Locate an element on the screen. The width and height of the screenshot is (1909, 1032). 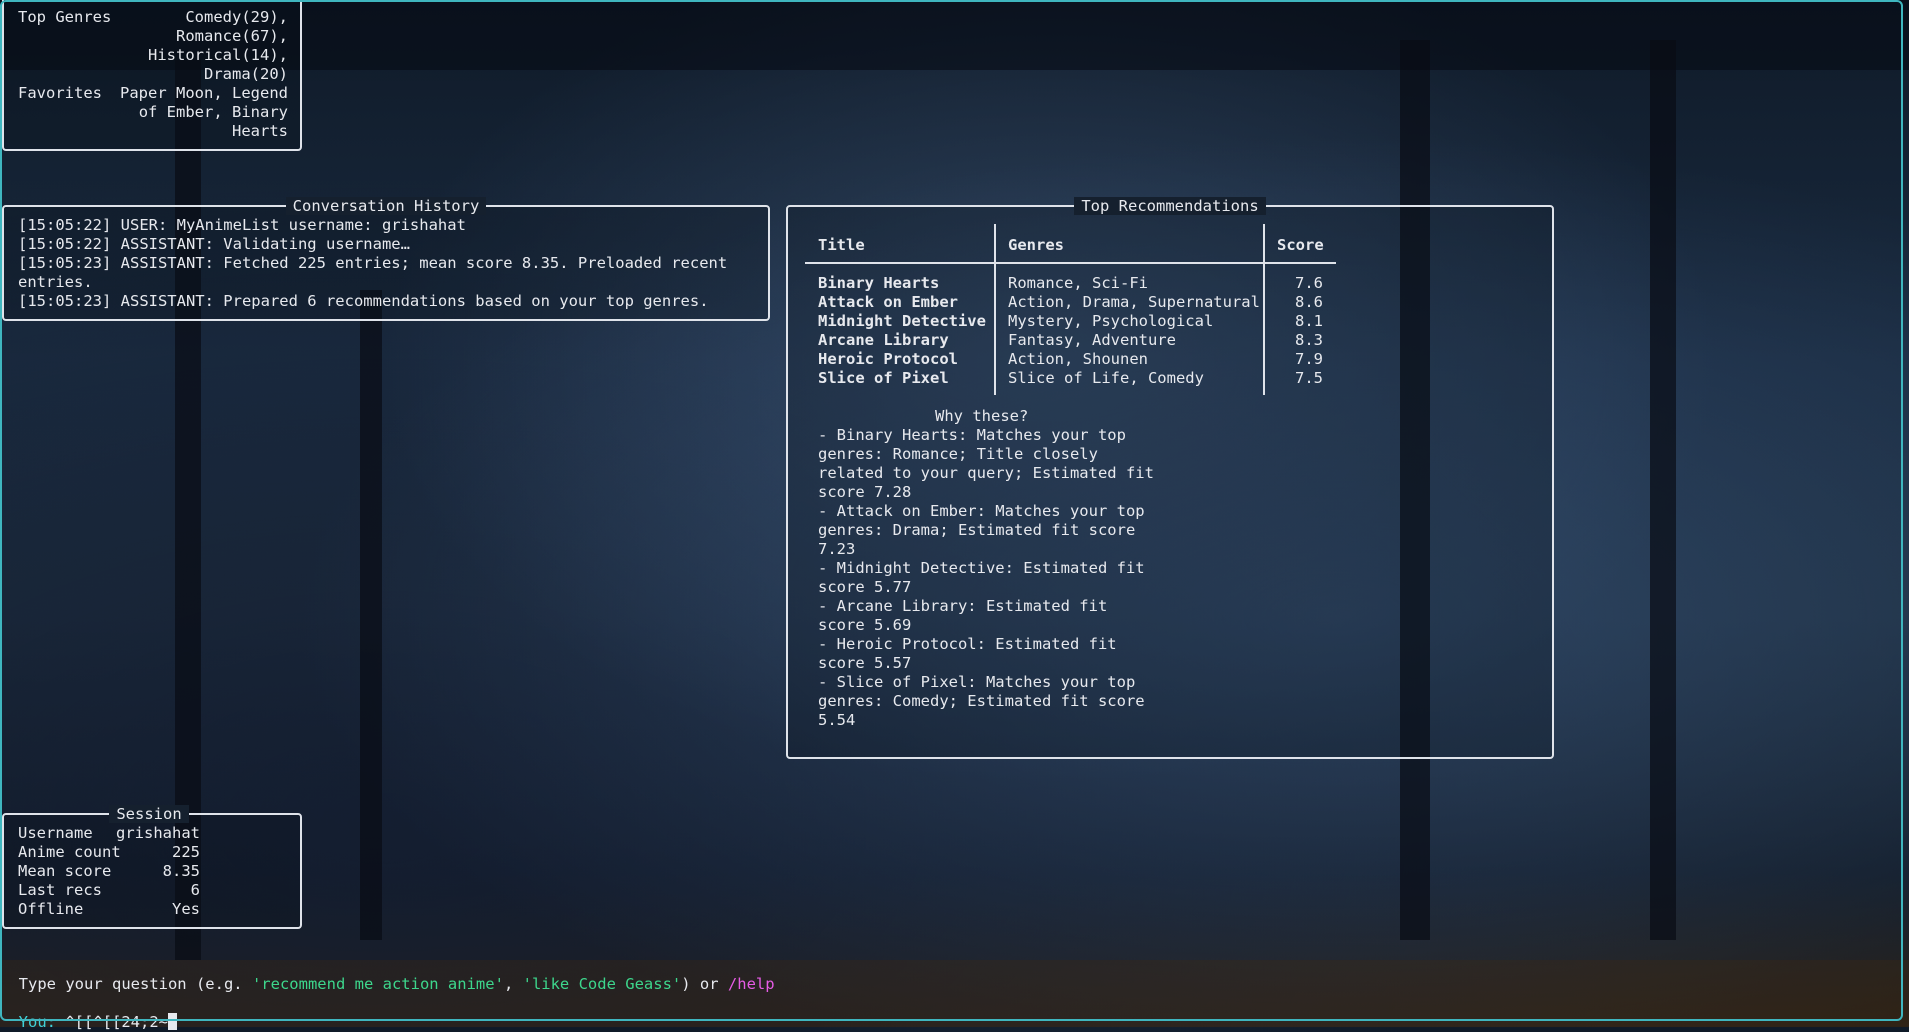
session-label: Anime count is located at coordinates (69, 852).